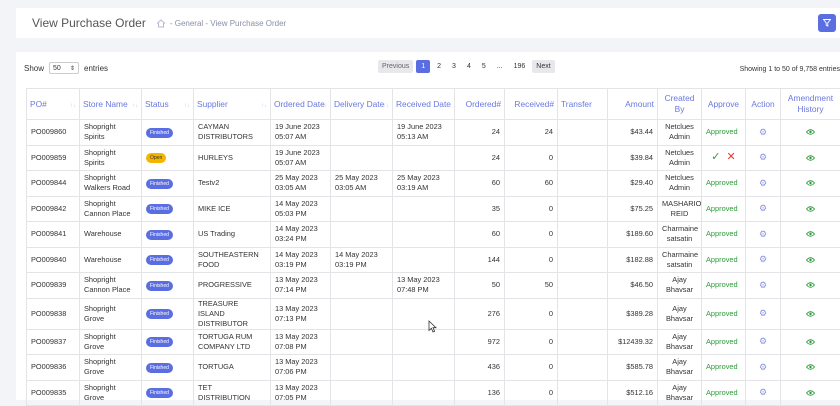  What do you see at coordinates (680, 104) in the screenshot?
I see `column-header-created-by: Created By` at bounding box center [680, 104].